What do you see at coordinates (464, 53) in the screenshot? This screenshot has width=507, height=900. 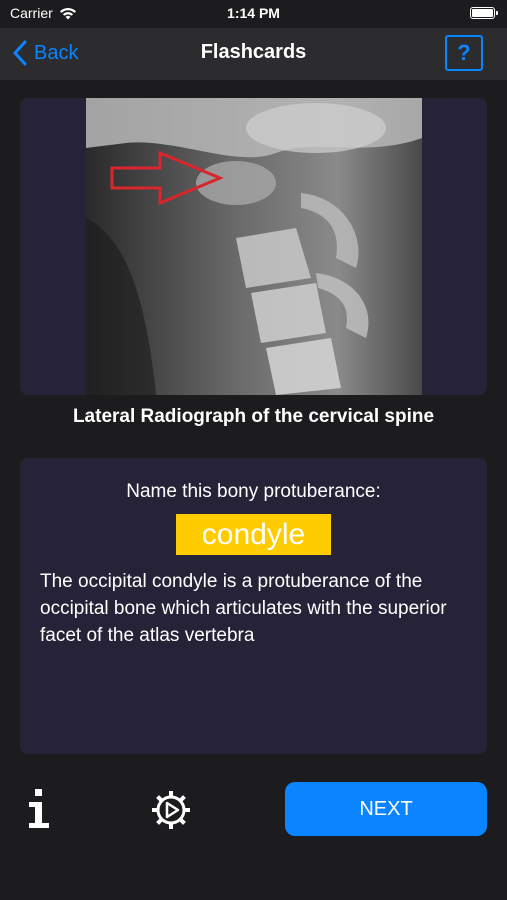 I see `help-button: ?` at bounding box center [464, 53].